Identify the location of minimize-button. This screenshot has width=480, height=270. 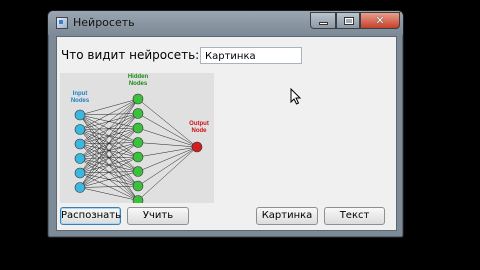
(323, 20).